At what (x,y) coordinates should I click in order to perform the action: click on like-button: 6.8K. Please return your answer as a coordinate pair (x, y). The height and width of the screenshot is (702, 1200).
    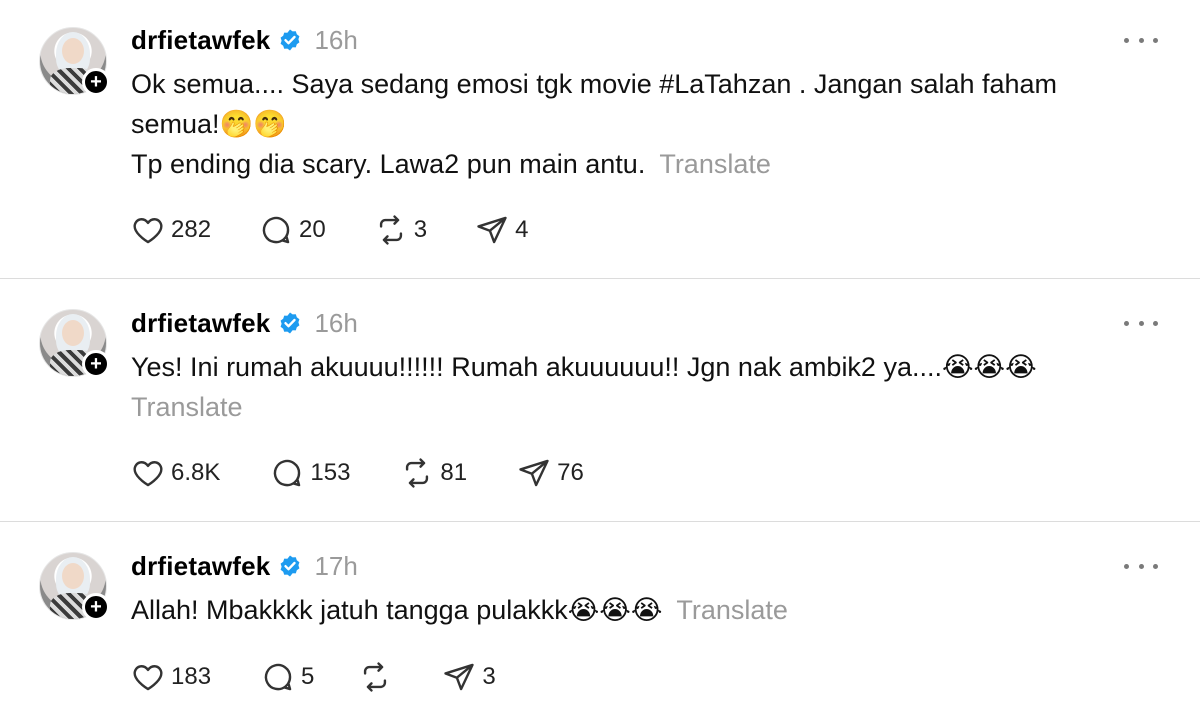
    Looking at the image, I should click on (175, 473).